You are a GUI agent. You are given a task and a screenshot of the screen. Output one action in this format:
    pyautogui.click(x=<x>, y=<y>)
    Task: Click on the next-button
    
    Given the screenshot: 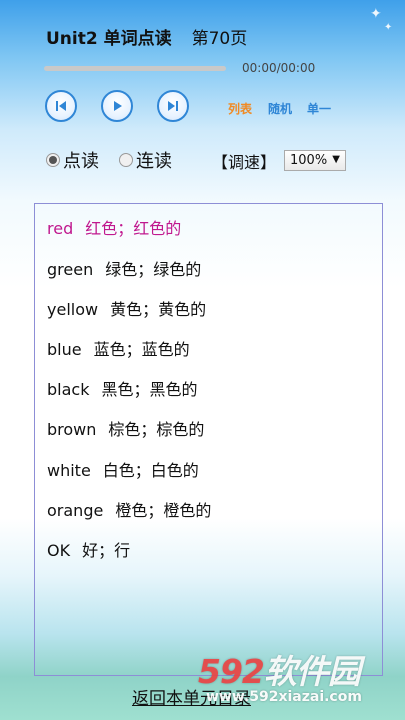 What is the action you would take?
    pyautogui.click(x=173, y=106)
    